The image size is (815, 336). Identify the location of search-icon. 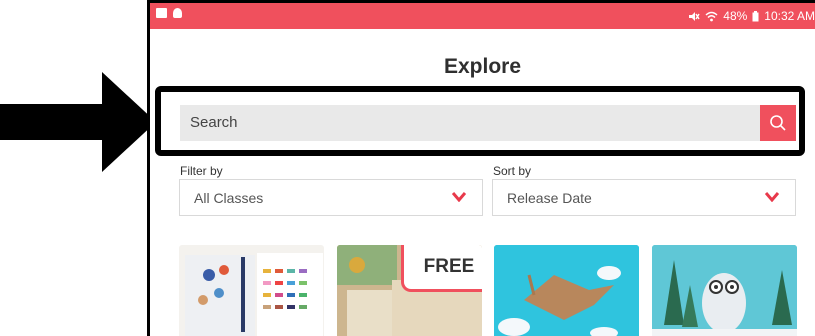
(778, 123).